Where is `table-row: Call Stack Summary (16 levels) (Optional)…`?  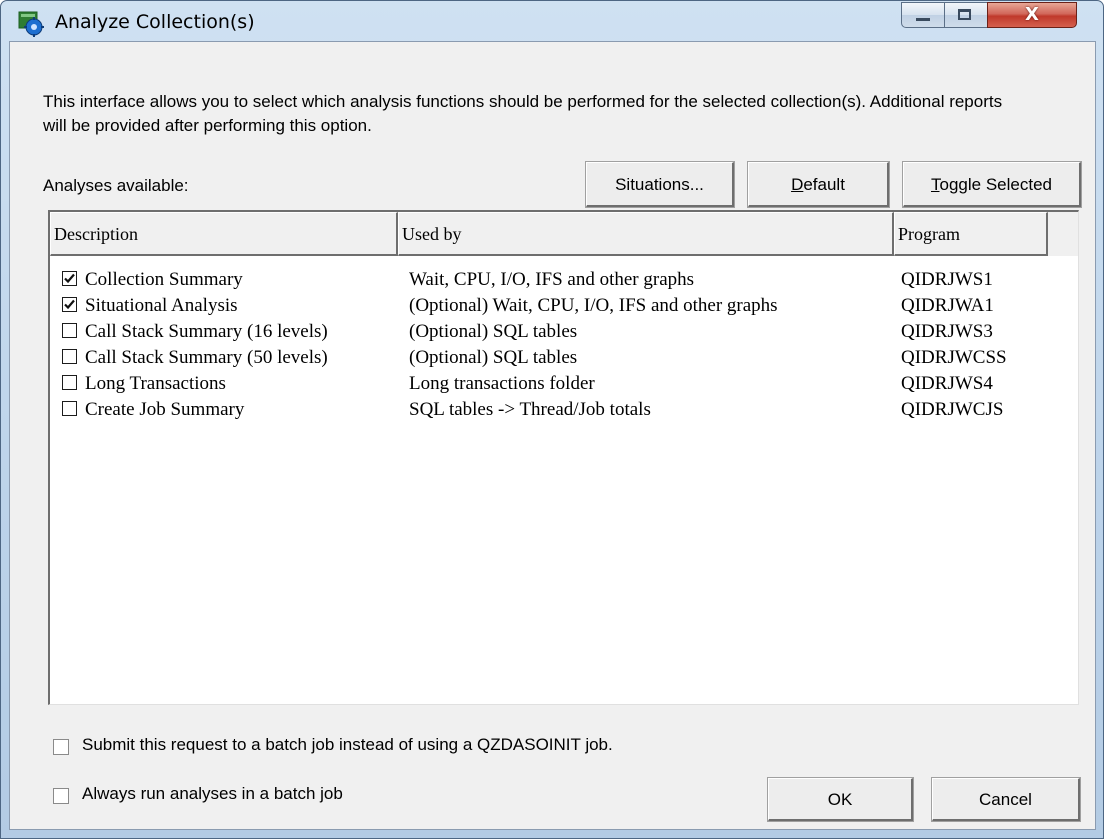 table-row: Call Stack Summary (16 levels) (Optional)… is located at coordinates (564, 331).